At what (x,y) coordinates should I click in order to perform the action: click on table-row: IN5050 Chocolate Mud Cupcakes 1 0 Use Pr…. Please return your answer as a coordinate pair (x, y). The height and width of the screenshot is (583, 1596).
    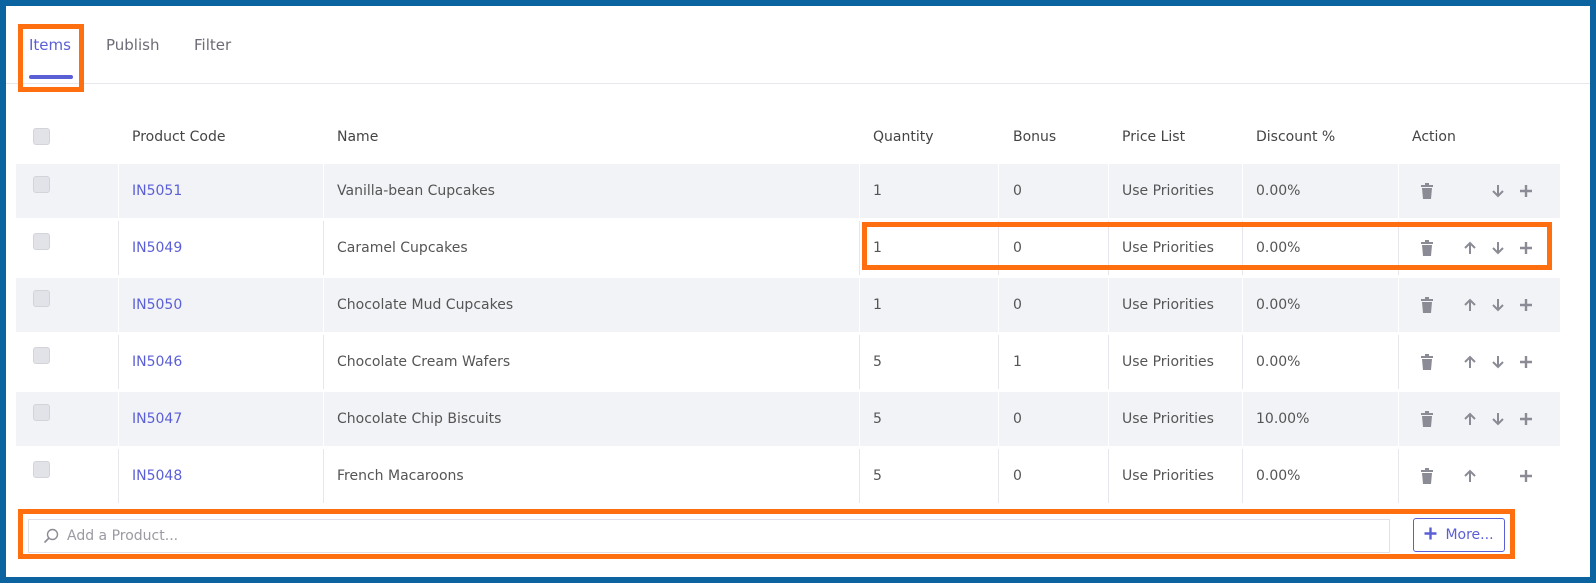
    Looking at the image, I should click on (788, 305).